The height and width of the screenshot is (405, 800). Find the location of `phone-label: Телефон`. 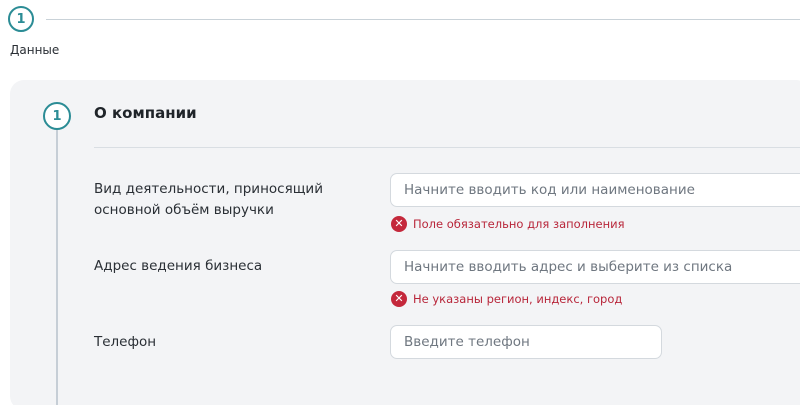

phone-label: Телефон is located at coordinates (125, 342).